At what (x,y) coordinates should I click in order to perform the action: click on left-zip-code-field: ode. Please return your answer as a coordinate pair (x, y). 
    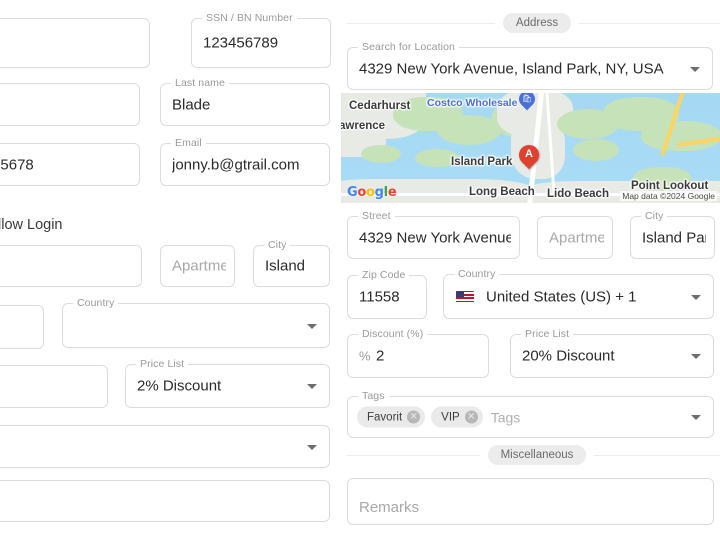
    Looking at the image, I should click on (22, 327).